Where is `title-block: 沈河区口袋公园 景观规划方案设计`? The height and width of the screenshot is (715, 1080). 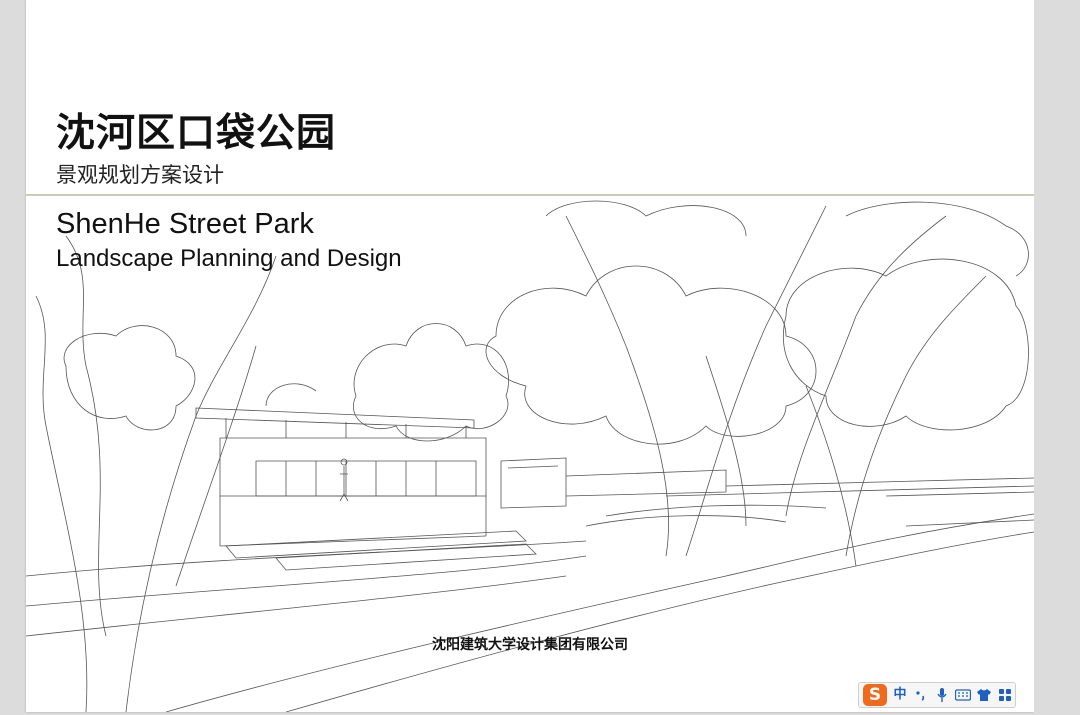
title-block: 沈河区口袋公园 景观规划方案设计 is located at coordinates (196, 149).